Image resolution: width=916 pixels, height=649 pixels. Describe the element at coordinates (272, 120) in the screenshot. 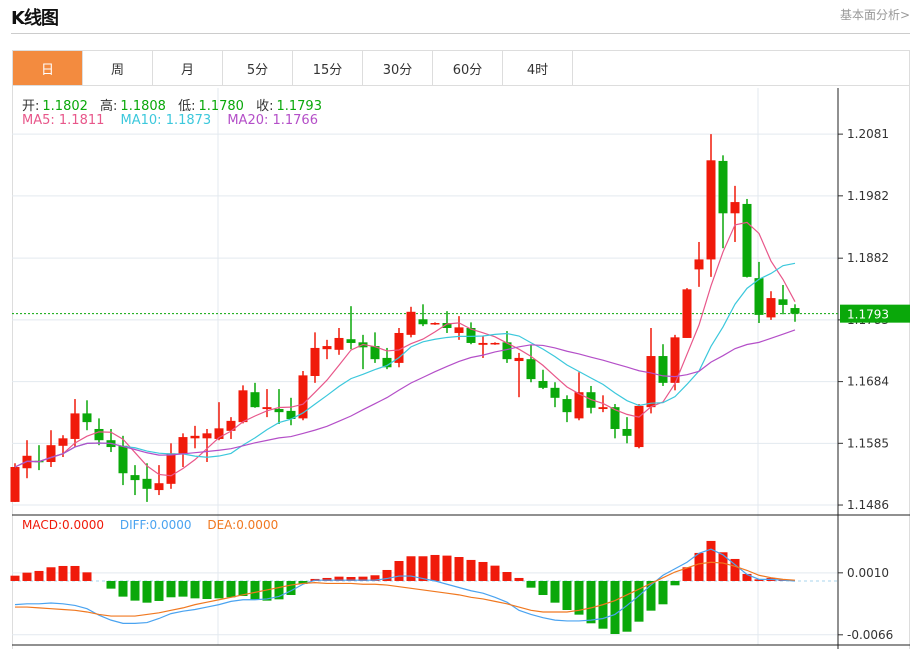

I see `ma20-value: MA20: 1.1766` at that location.